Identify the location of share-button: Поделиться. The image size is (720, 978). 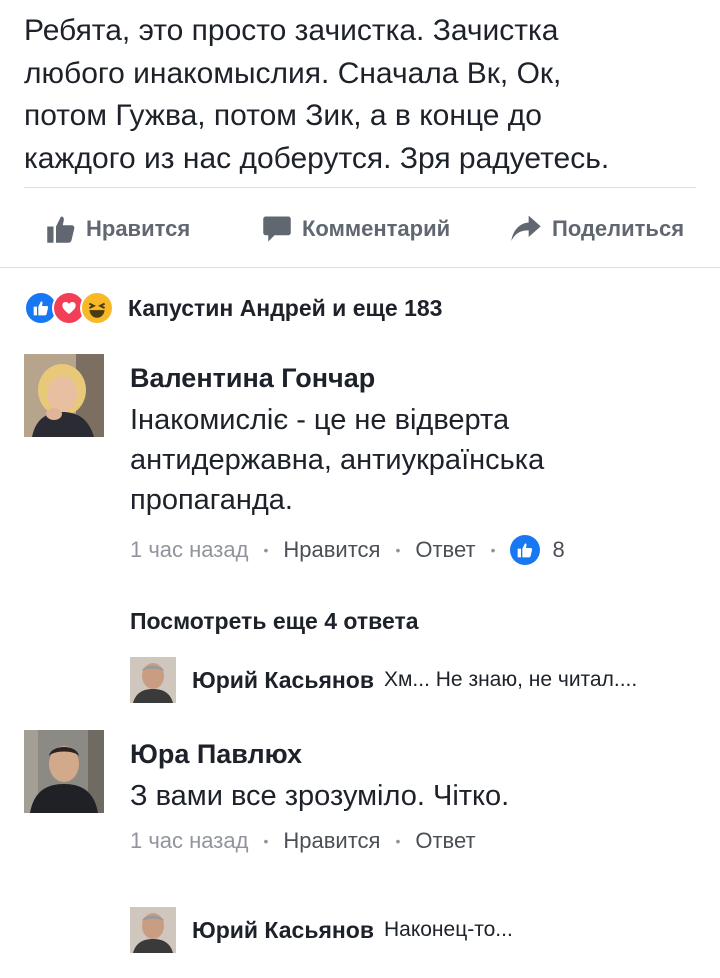
(597, 229).